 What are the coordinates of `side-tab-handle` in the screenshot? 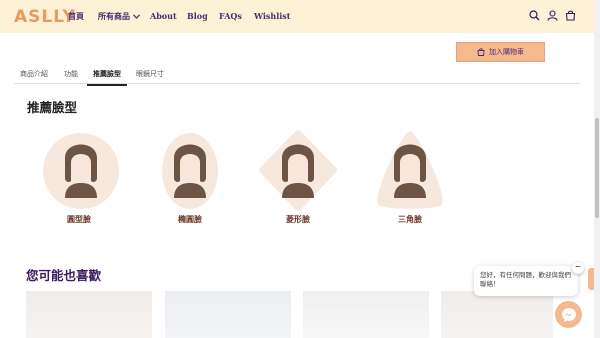 It's located at (591, 279).